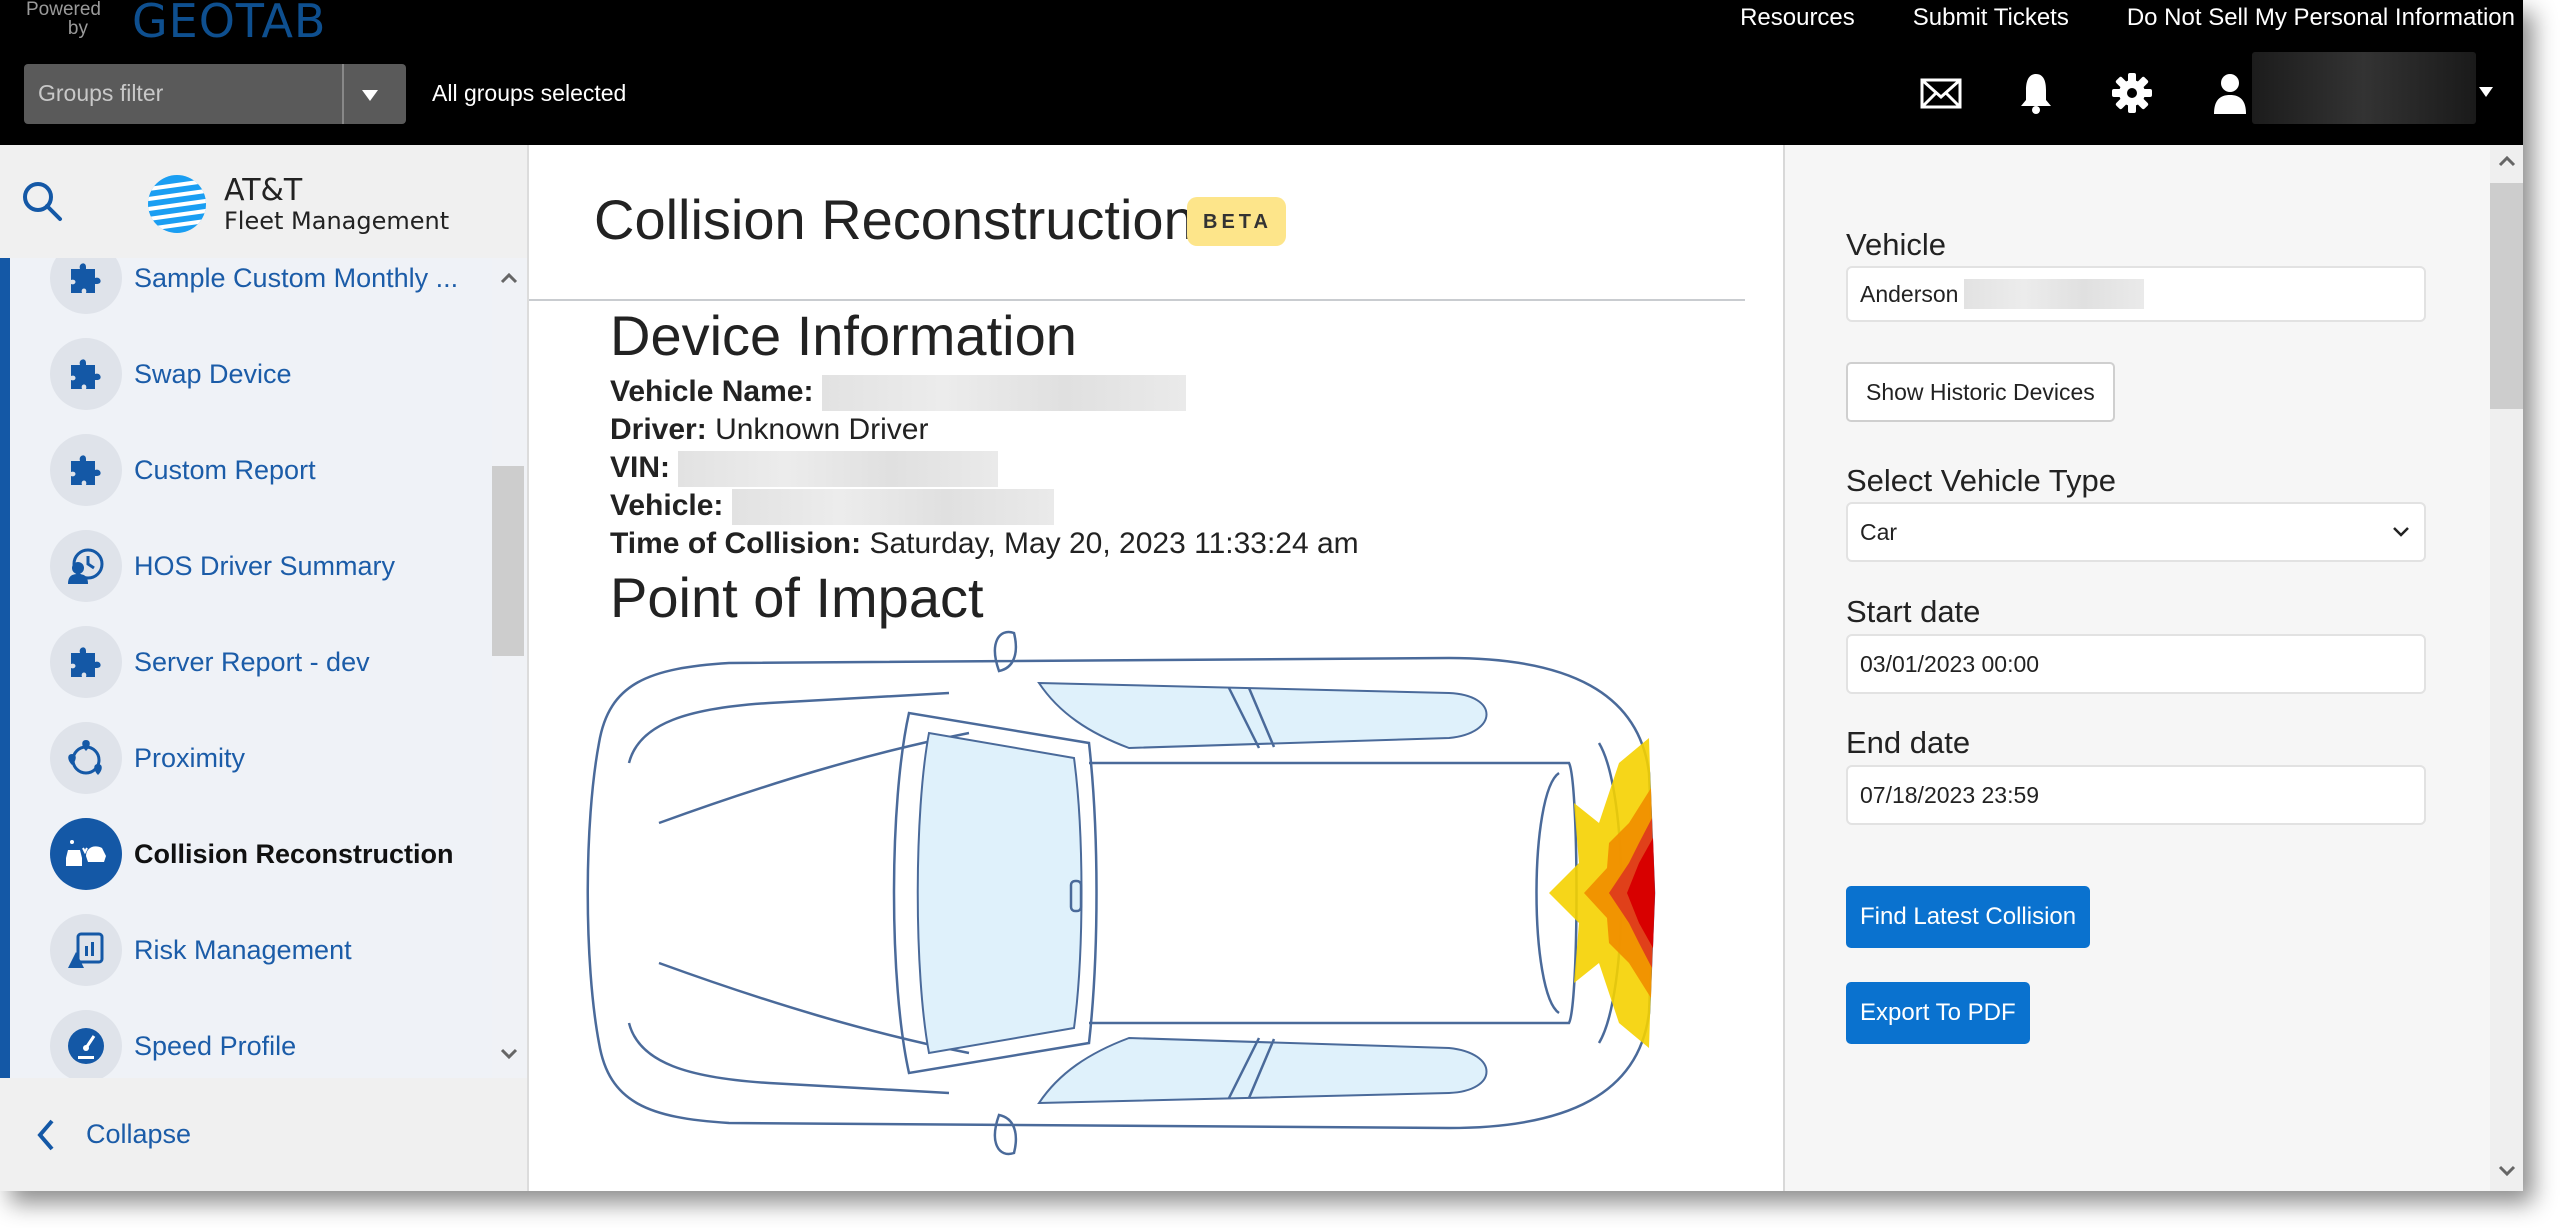 The image size is (2560, 1228). I want to click on sidebar-item-label: Proximity, so click(190, 757).